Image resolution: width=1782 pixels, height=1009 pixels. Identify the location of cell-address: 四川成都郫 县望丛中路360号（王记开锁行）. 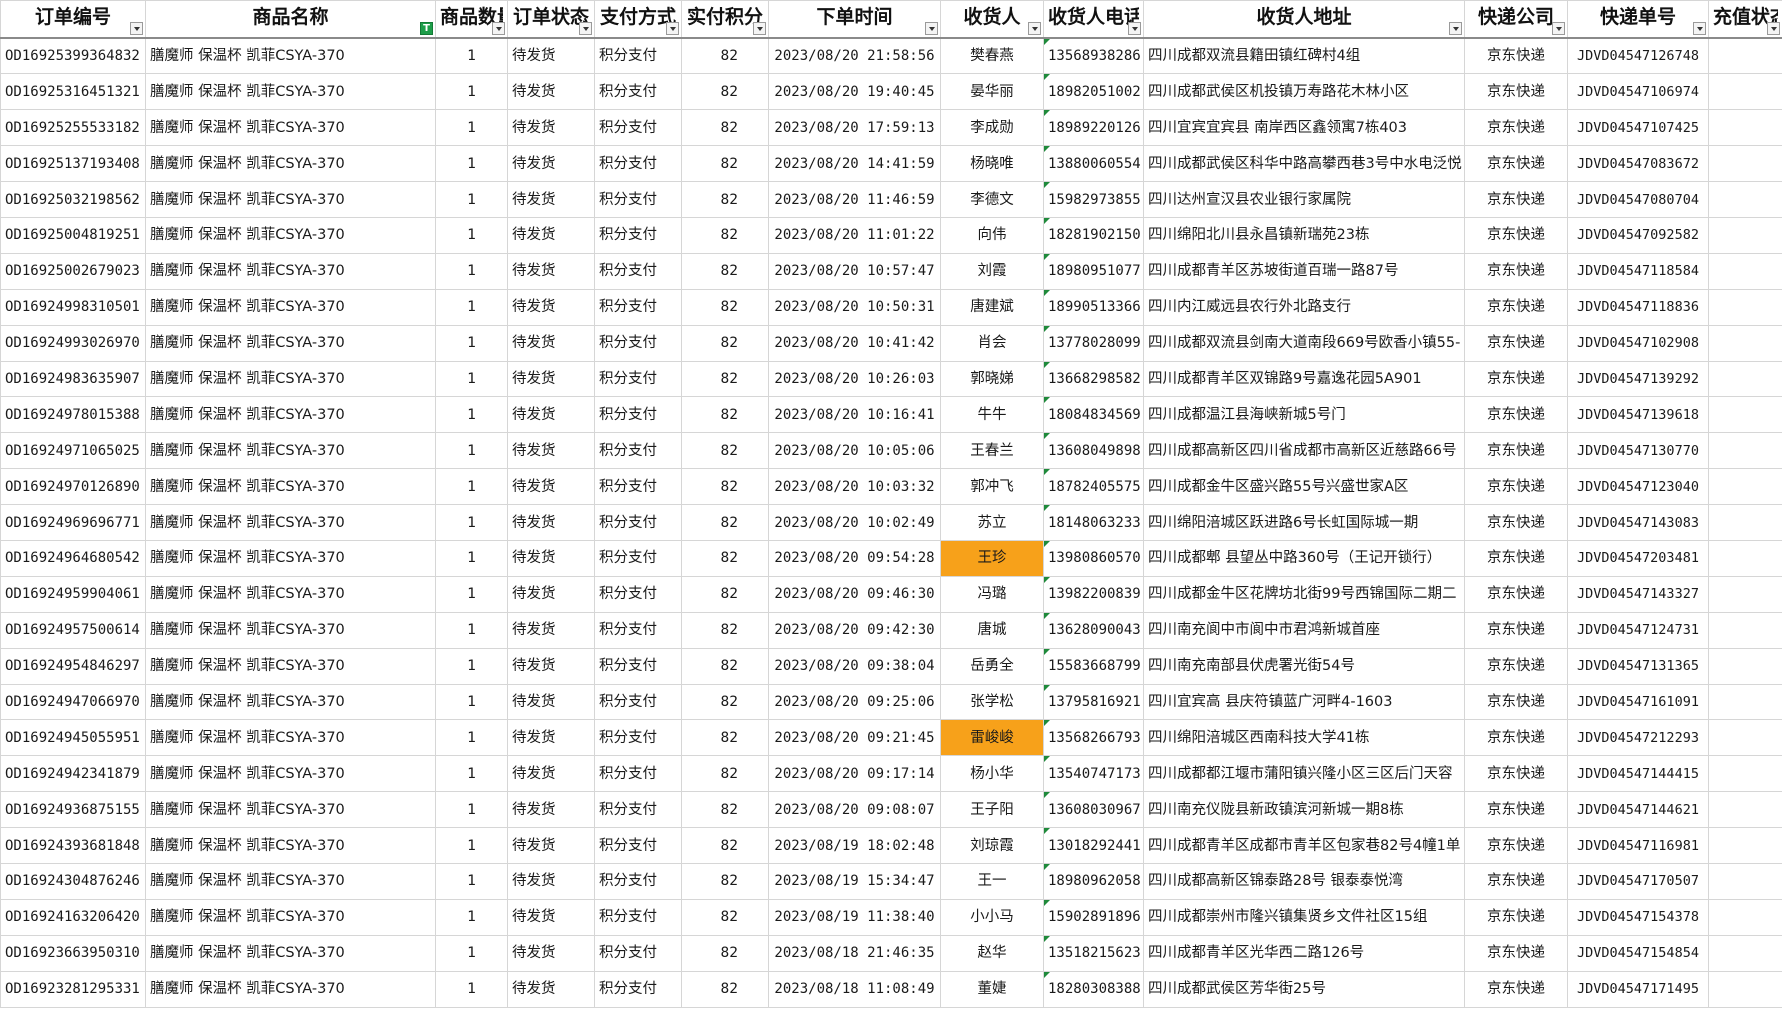
(1304, 558).